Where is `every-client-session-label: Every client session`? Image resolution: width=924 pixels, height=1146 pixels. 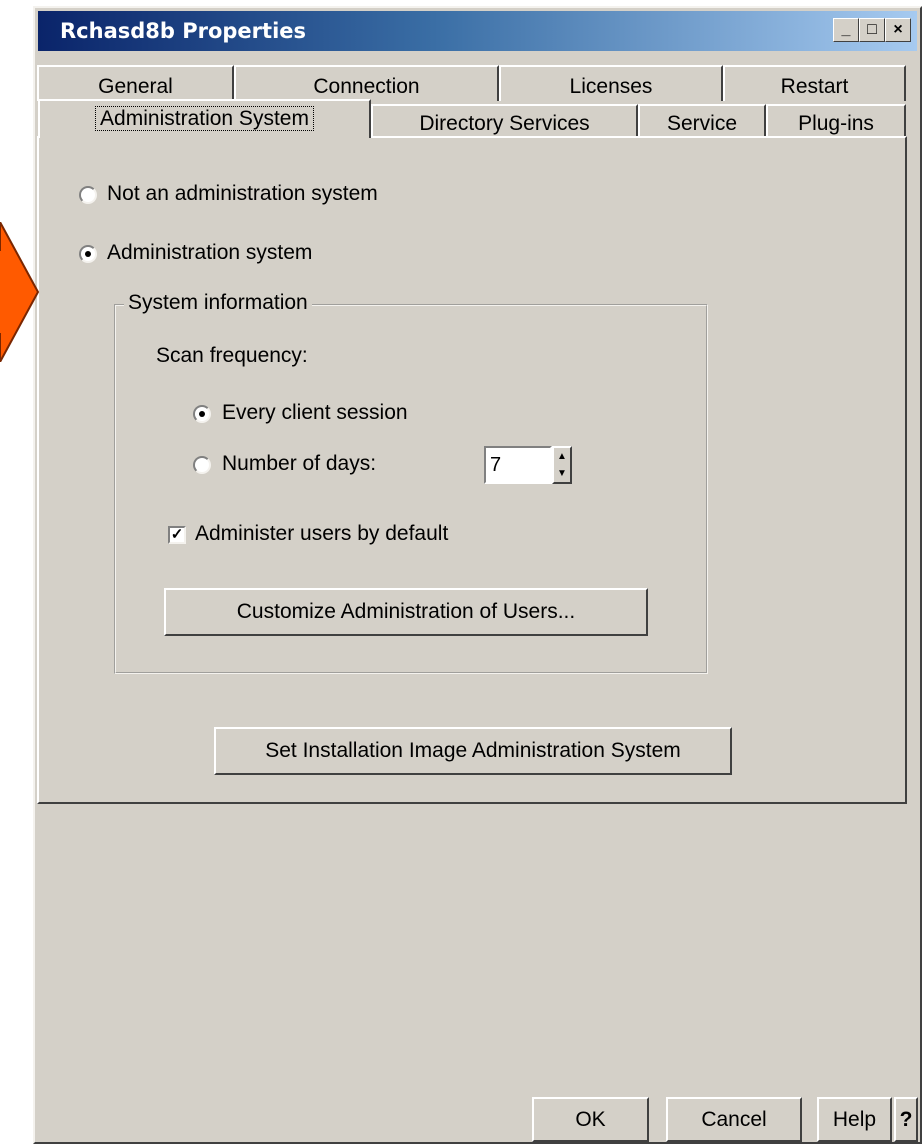 every-client-session-label: Every client session is located at coordinates (315, 412).